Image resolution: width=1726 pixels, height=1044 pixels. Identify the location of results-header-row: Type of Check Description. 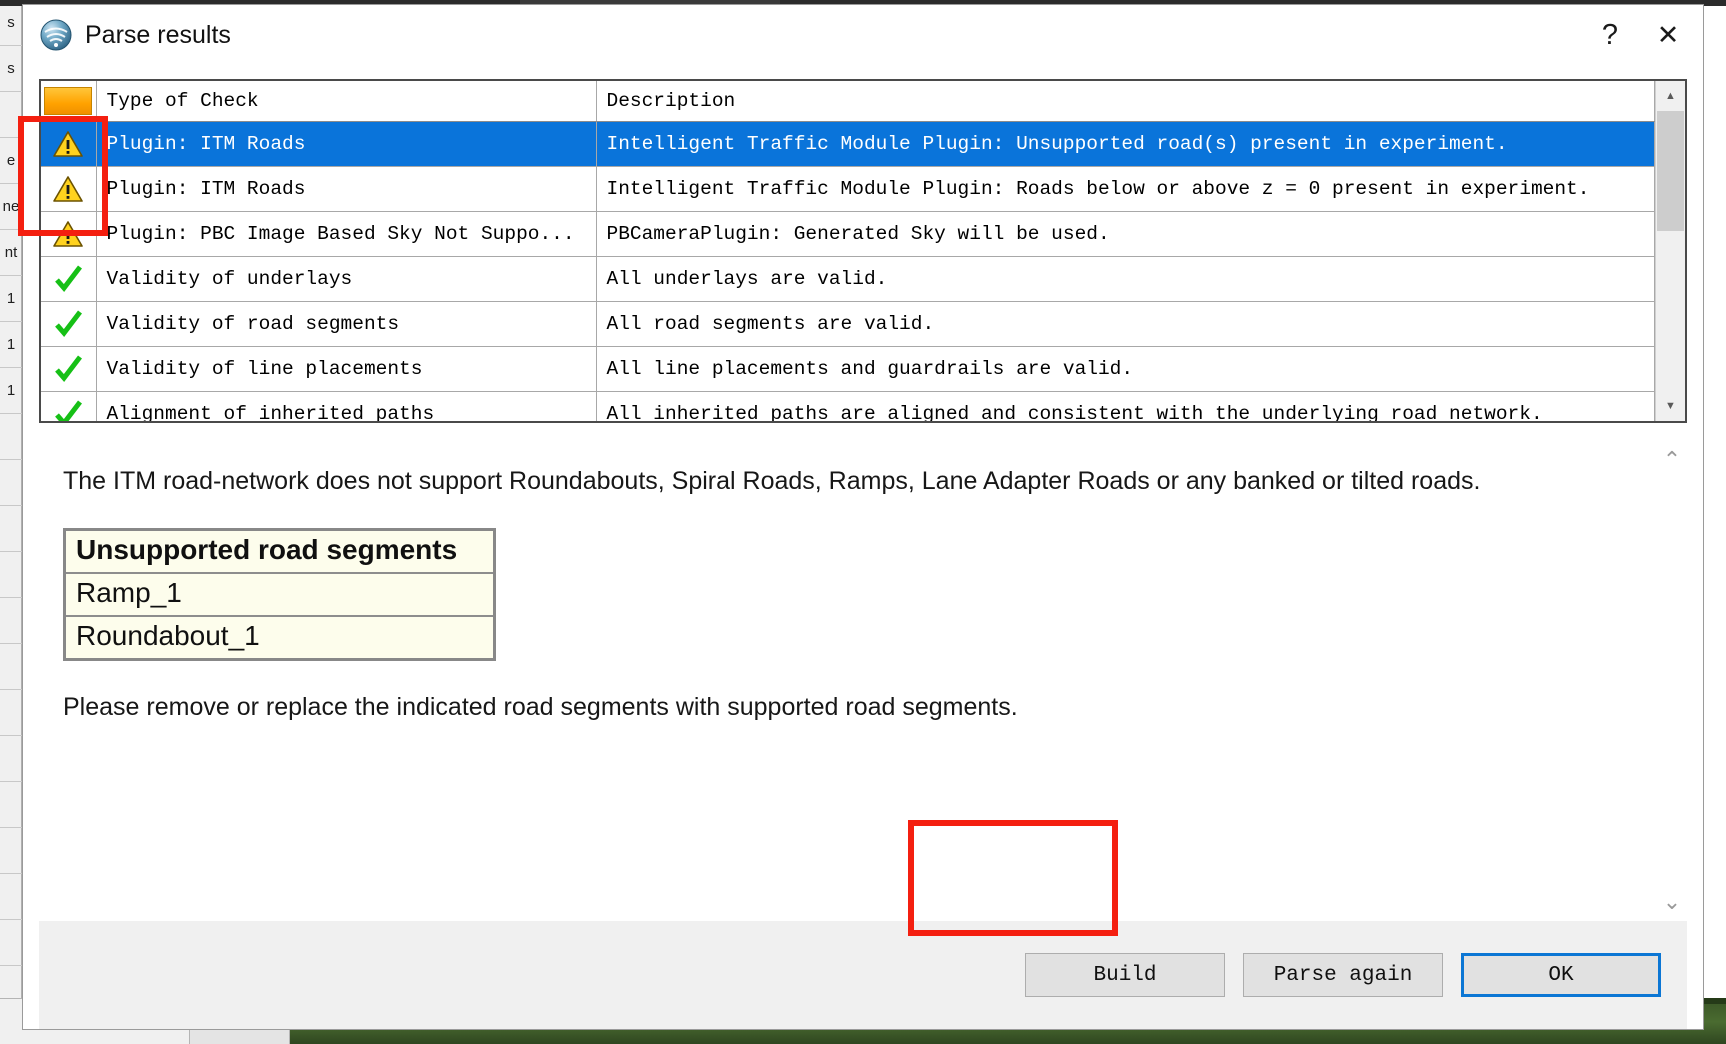
(848, 101).